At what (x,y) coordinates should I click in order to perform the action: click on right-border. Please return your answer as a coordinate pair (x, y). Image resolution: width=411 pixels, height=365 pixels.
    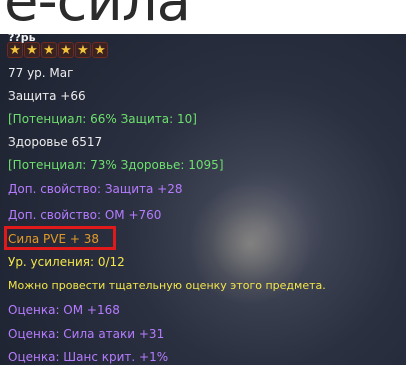
    Looking at the image, I should click on (408, 182).